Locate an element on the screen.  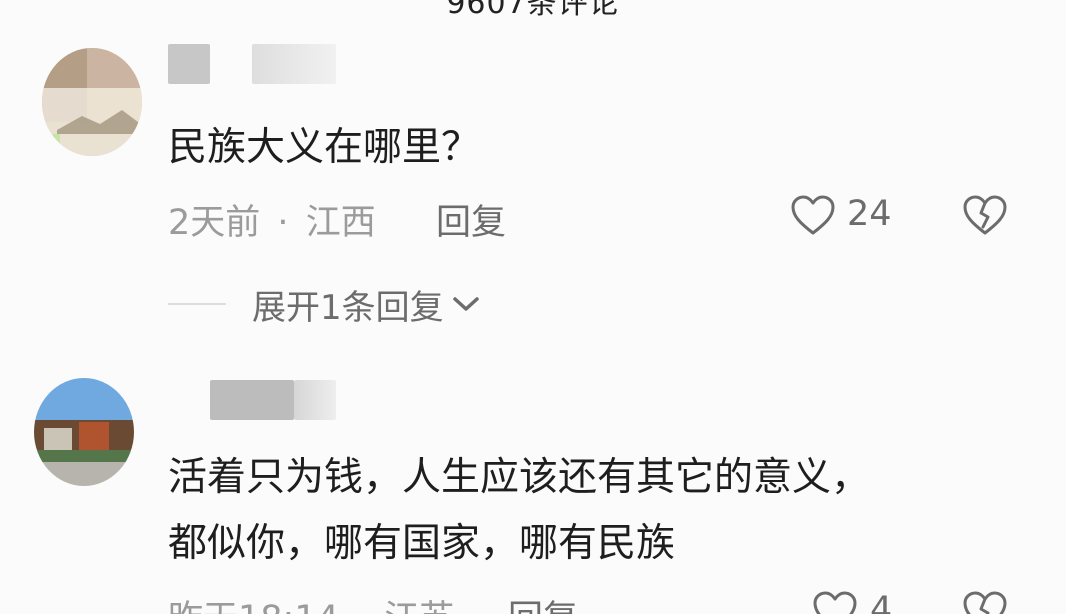
username-redacted is located at coordinates (252, 400).